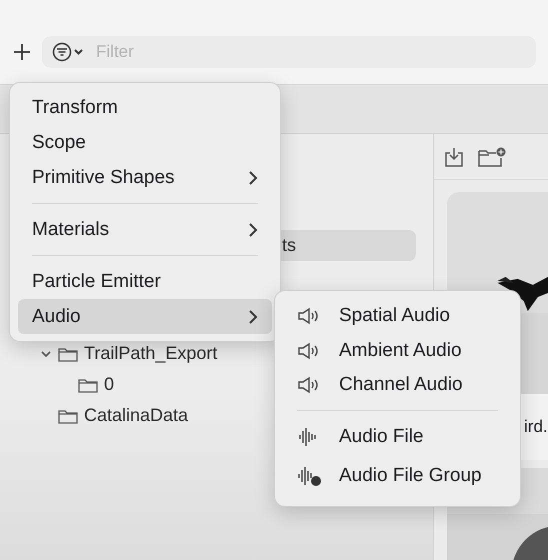 The height and width of the screenshot is (560, 548). Describe the element at coordinates (71, 229) in the screenshot. I see `menu-label: Materials` at that location.